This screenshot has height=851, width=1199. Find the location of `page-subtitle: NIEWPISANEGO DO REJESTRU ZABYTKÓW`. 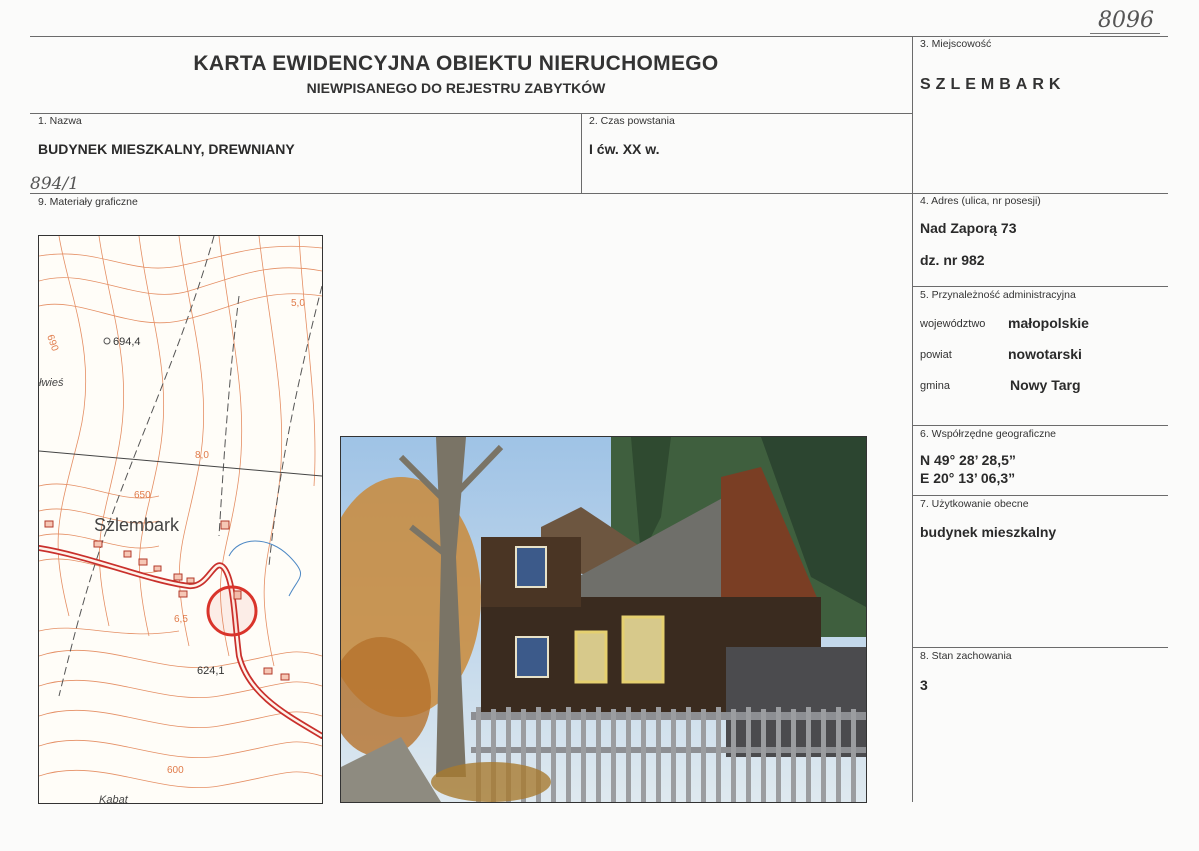

page-subtitle: NIEWPISANEGO DO REJESTRU ZABYTKÓW is located at coordinates (456, 88).